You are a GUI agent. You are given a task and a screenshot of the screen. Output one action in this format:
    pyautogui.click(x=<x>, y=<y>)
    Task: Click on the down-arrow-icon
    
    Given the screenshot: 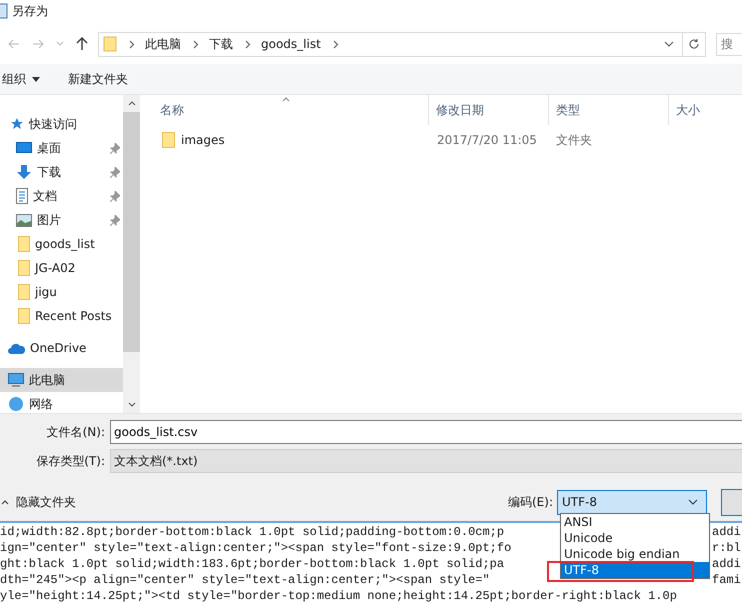 What is the action you would take?
    pyautogui.click(x=24, y=172)
    